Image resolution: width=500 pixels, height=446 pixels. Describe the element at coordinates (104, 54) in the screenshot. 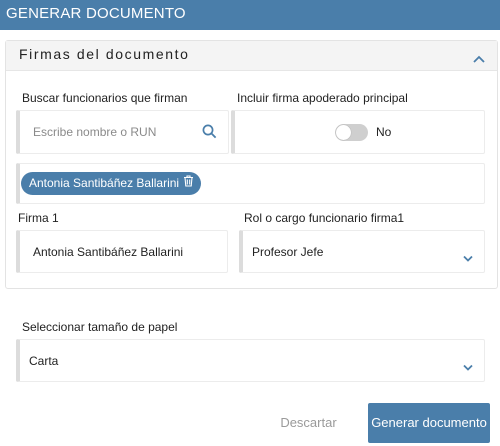

I see `firmas-panel-title: Firmas del documento` at that location.